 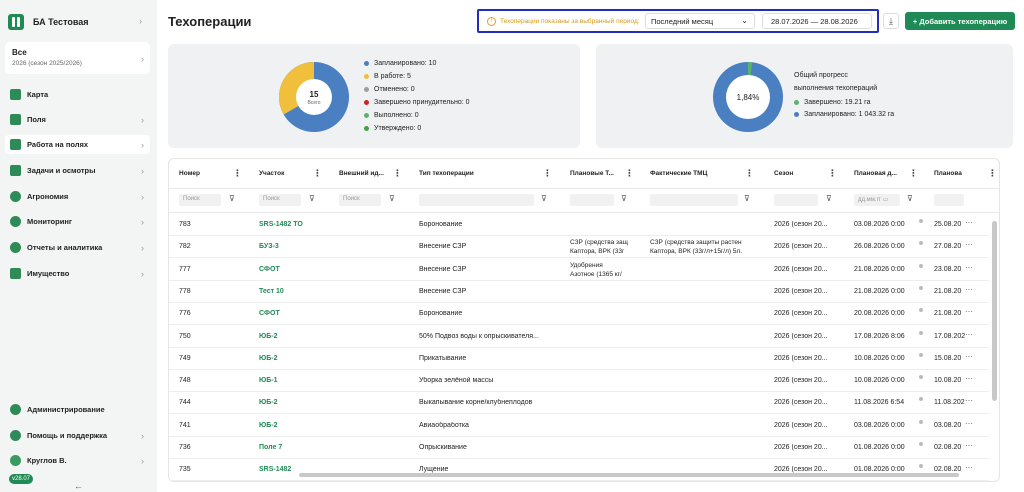 I want to click on external-id-filter: Поиск, so click(x=360, y=200).